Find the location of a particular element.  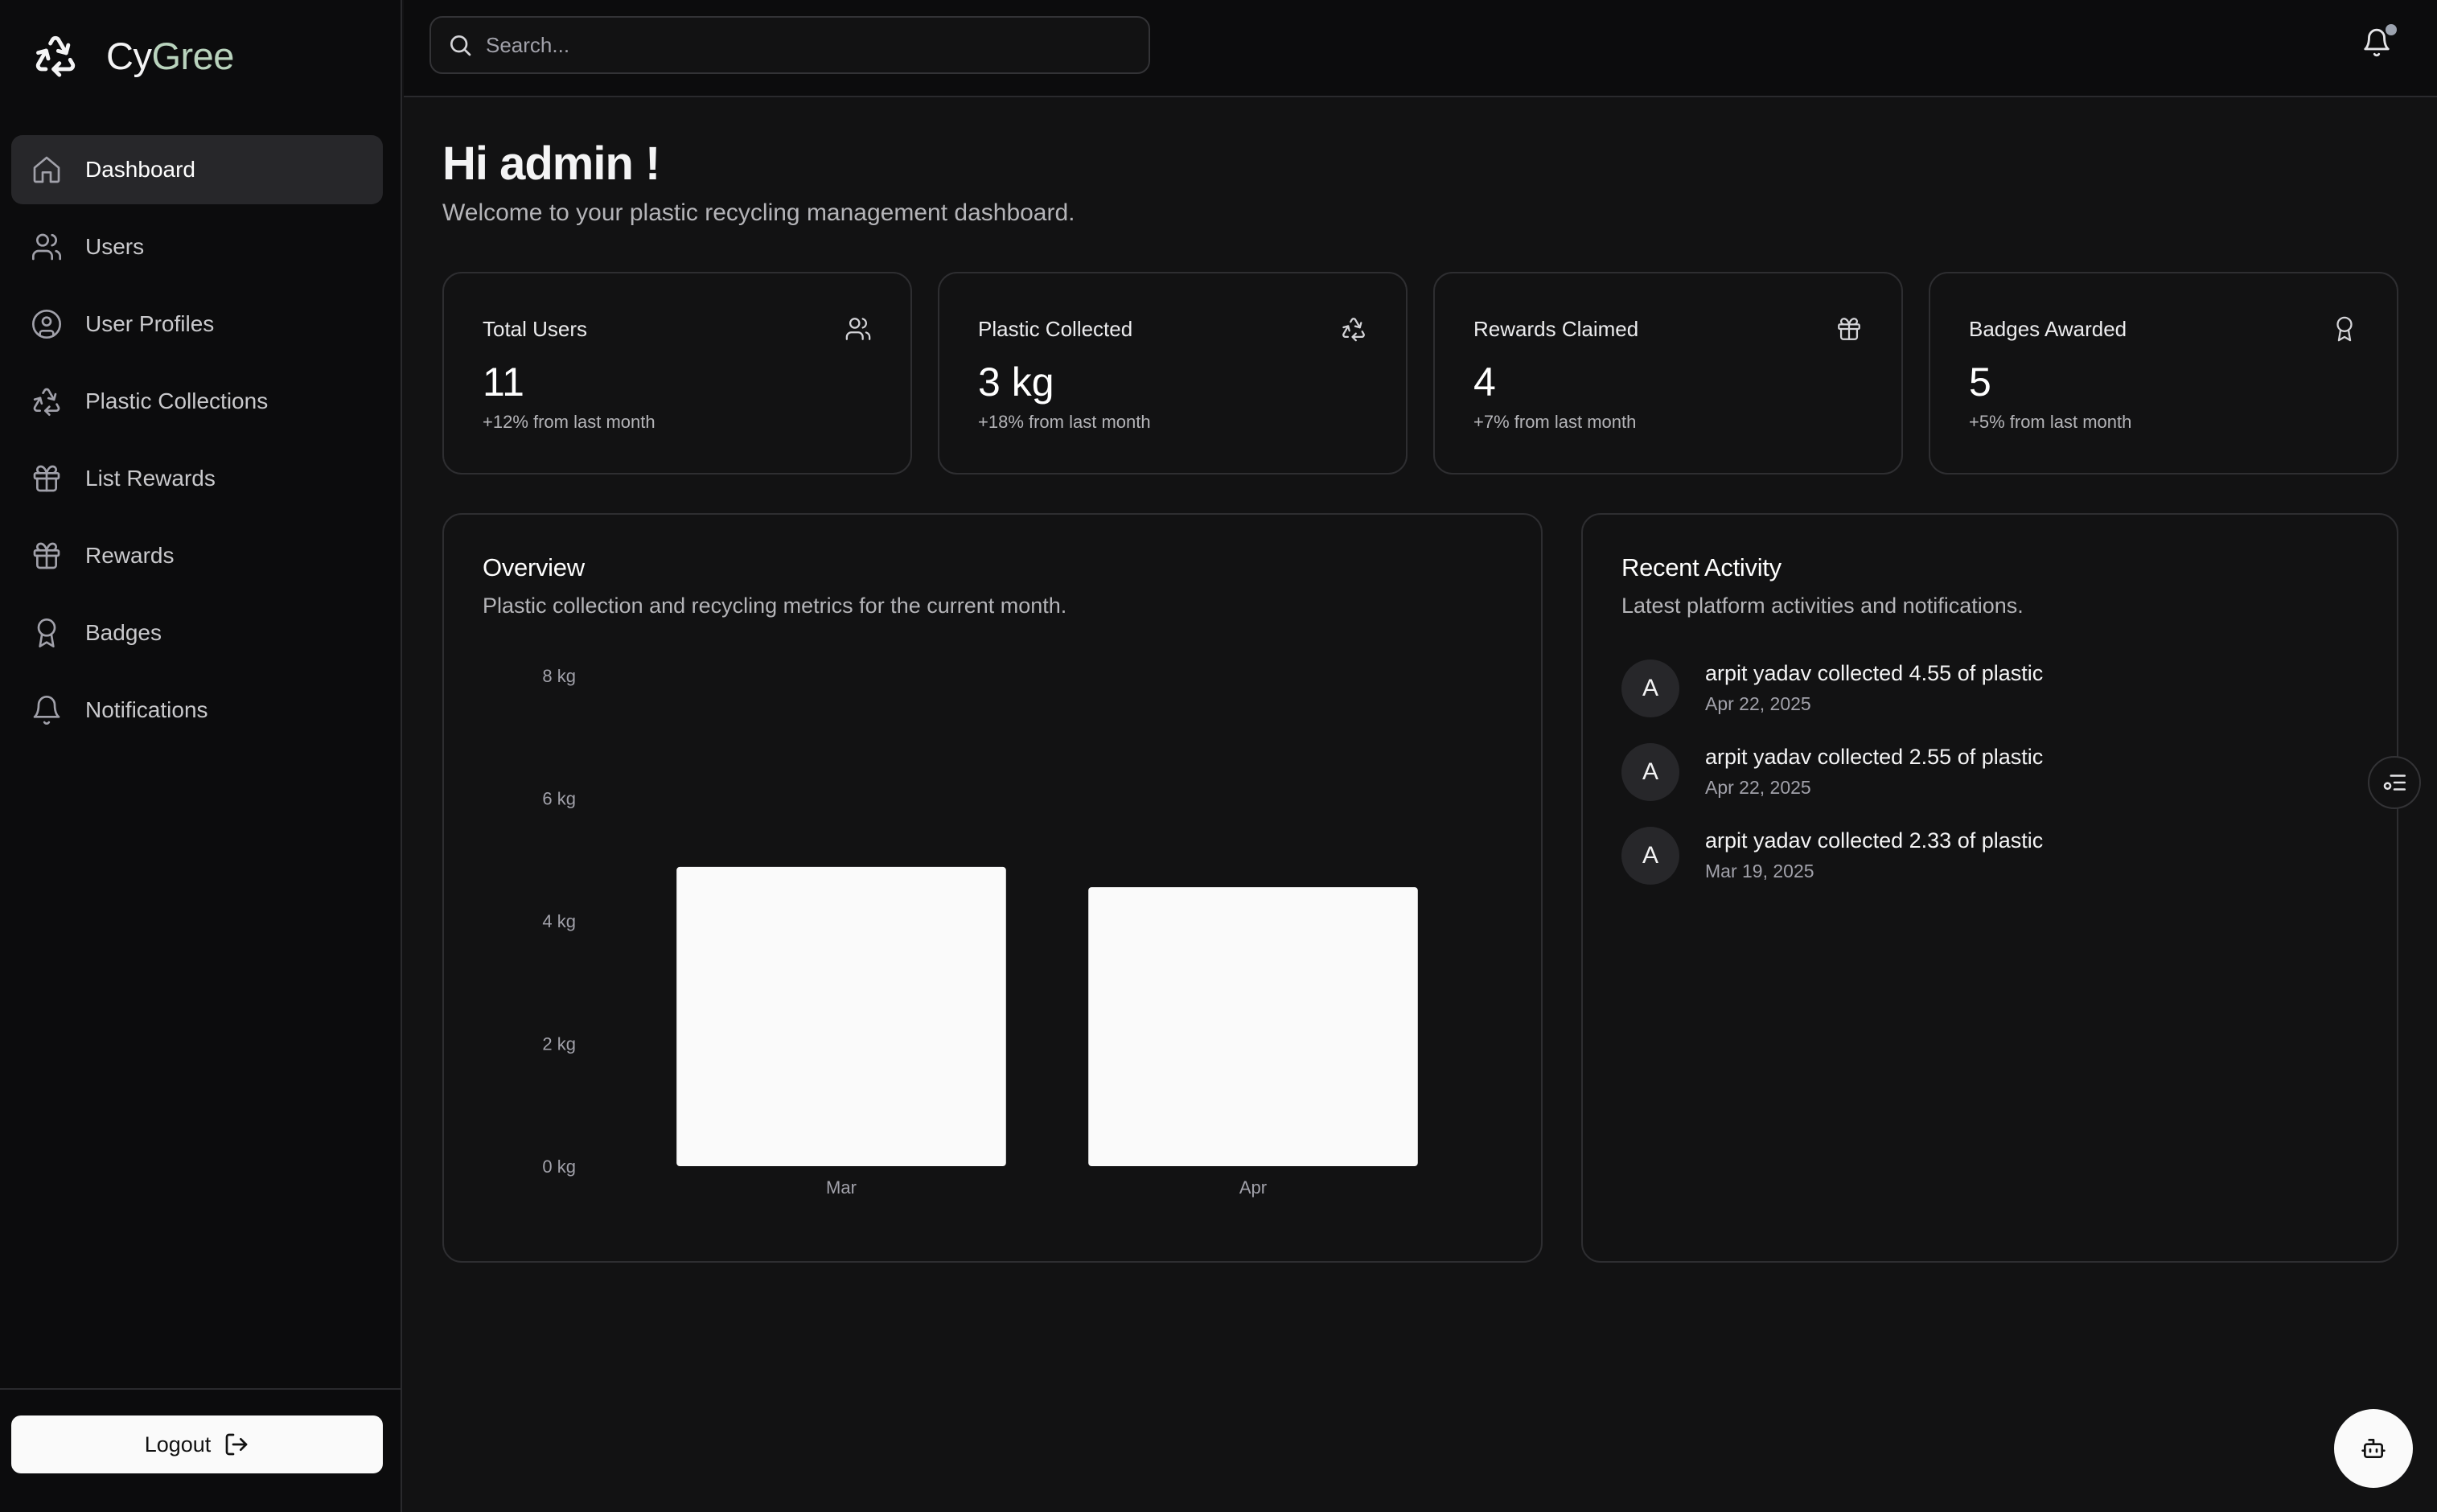

stat-value: 11 is located at coordinates (503, 383).